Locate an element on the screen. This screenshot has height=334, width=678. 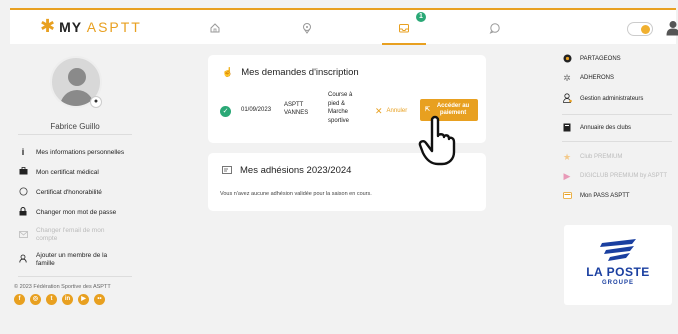
check-icon: ✓ is located at coordinates (225, 111).